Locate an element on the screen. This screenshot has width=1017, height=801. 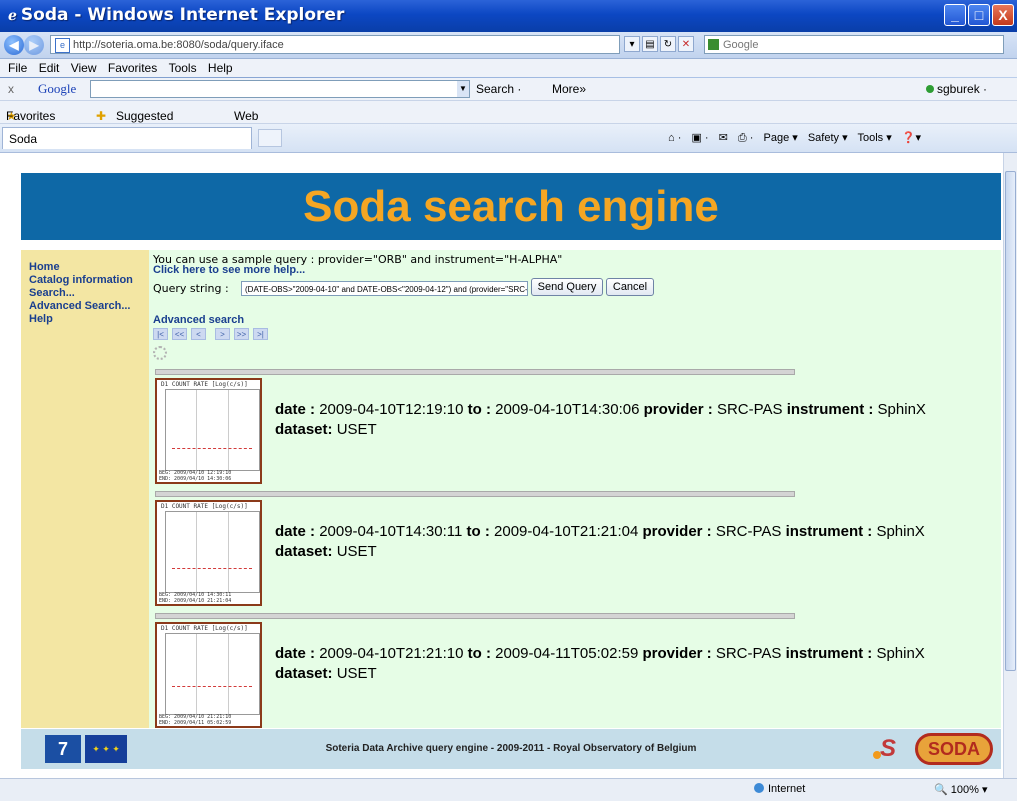
fast-forward-button: >> is located at coordinates (241, 334).